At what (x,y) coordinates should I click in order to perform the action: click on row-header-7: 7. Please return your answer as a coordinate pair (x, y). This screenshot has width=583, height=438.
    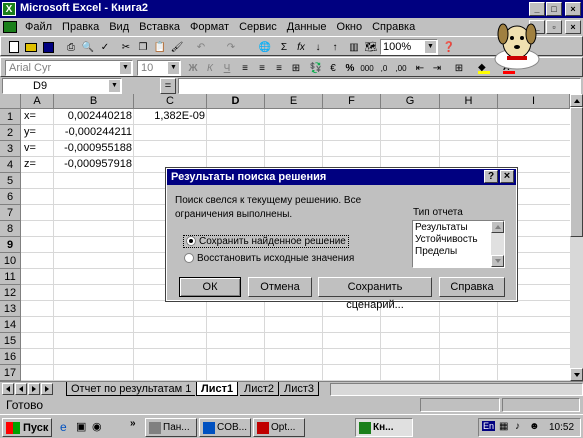
    Looking at the image, I should click on (10, 213).